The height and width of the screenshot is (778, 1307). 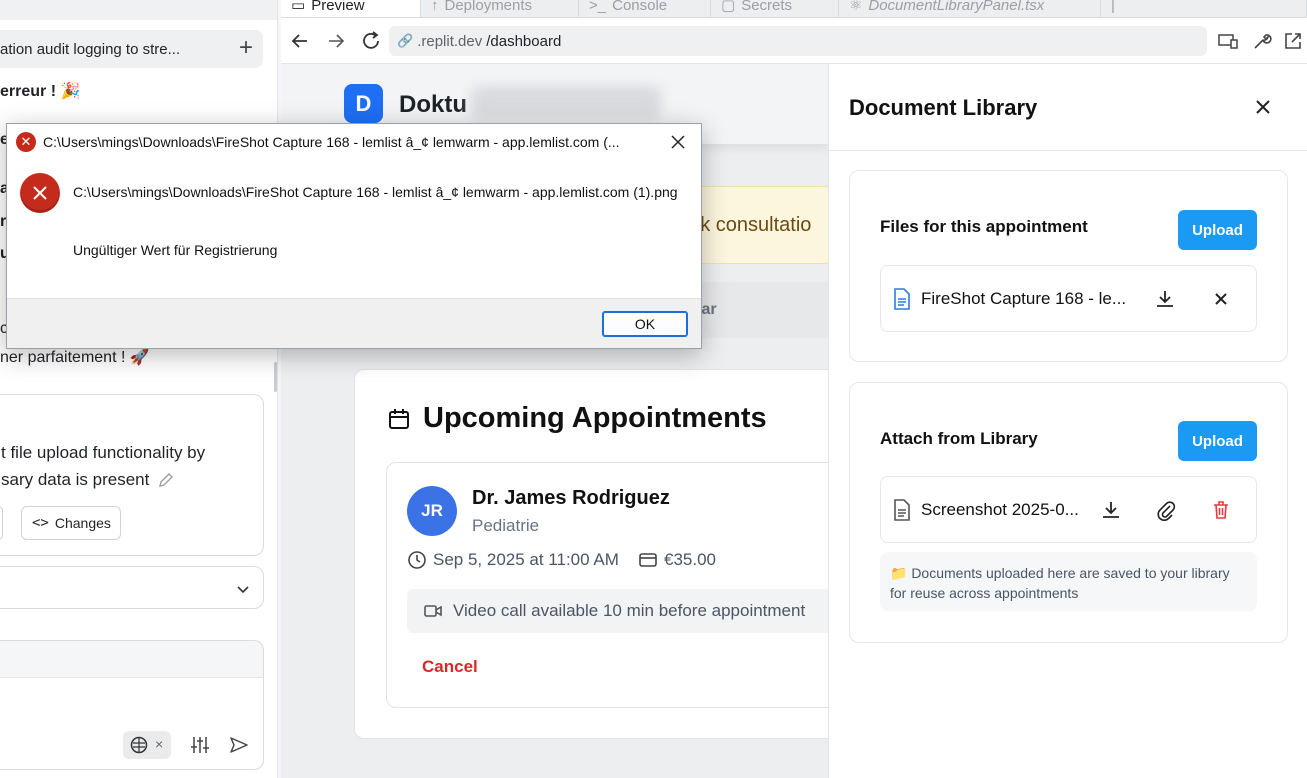 What do you see at coordinates (1166, 510) in the screenshot?
I see `attach-paperclip-icon` at bounding box center [1166, 510].